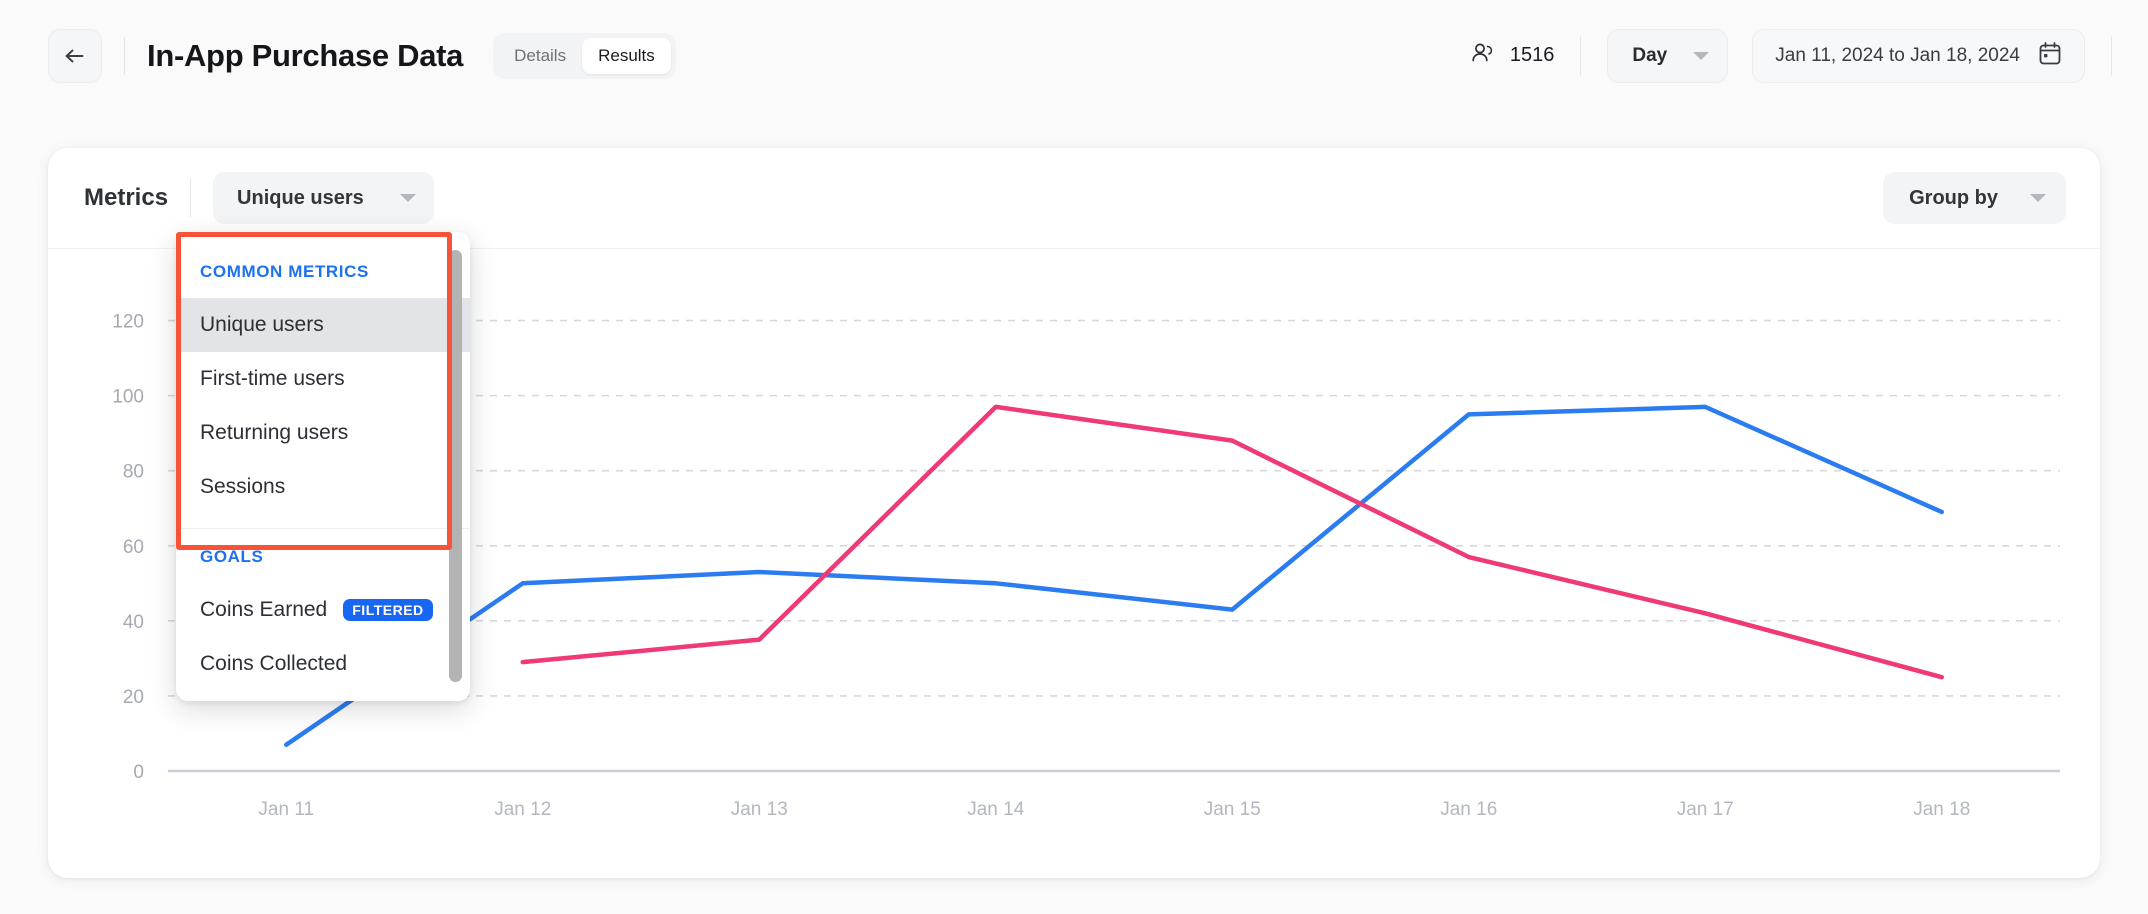 The image size is (2148, 914). I want to click on toolbar-divider, so click(191, 198).